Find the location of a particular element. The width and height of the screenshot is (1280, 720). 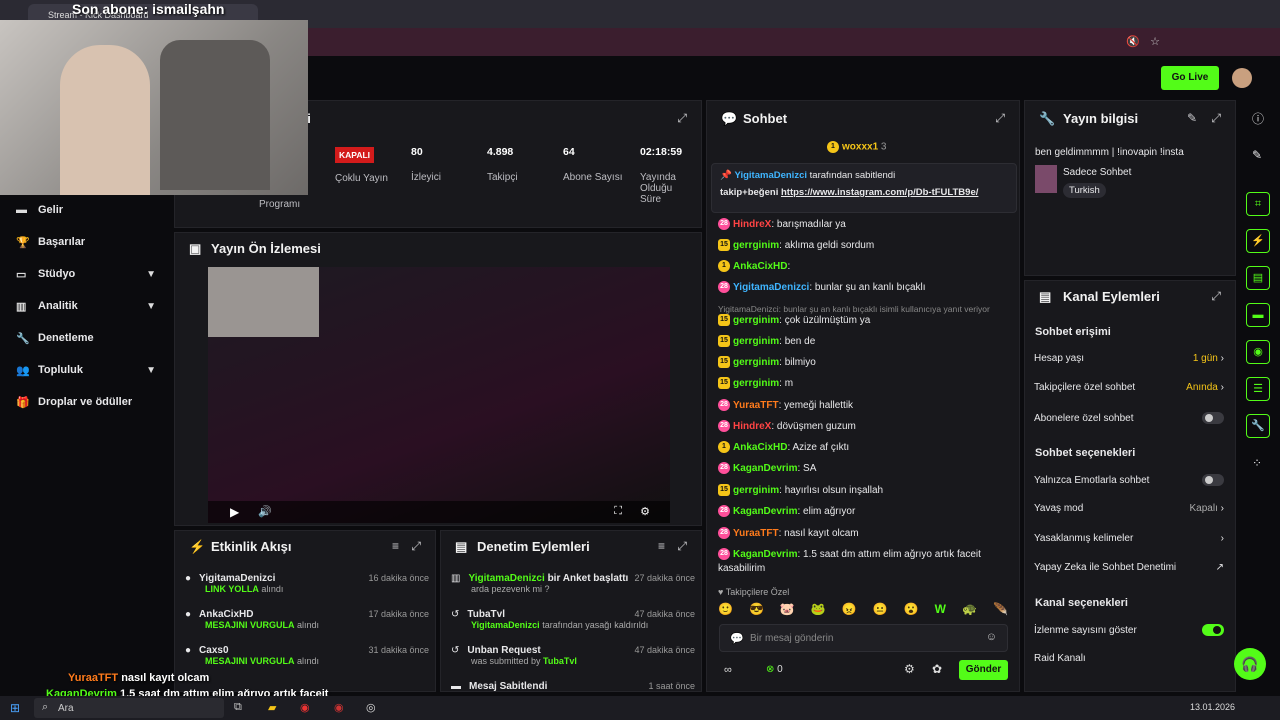

chat-message: 1 AnkaCixHD: is located at coordinates (863, 267).